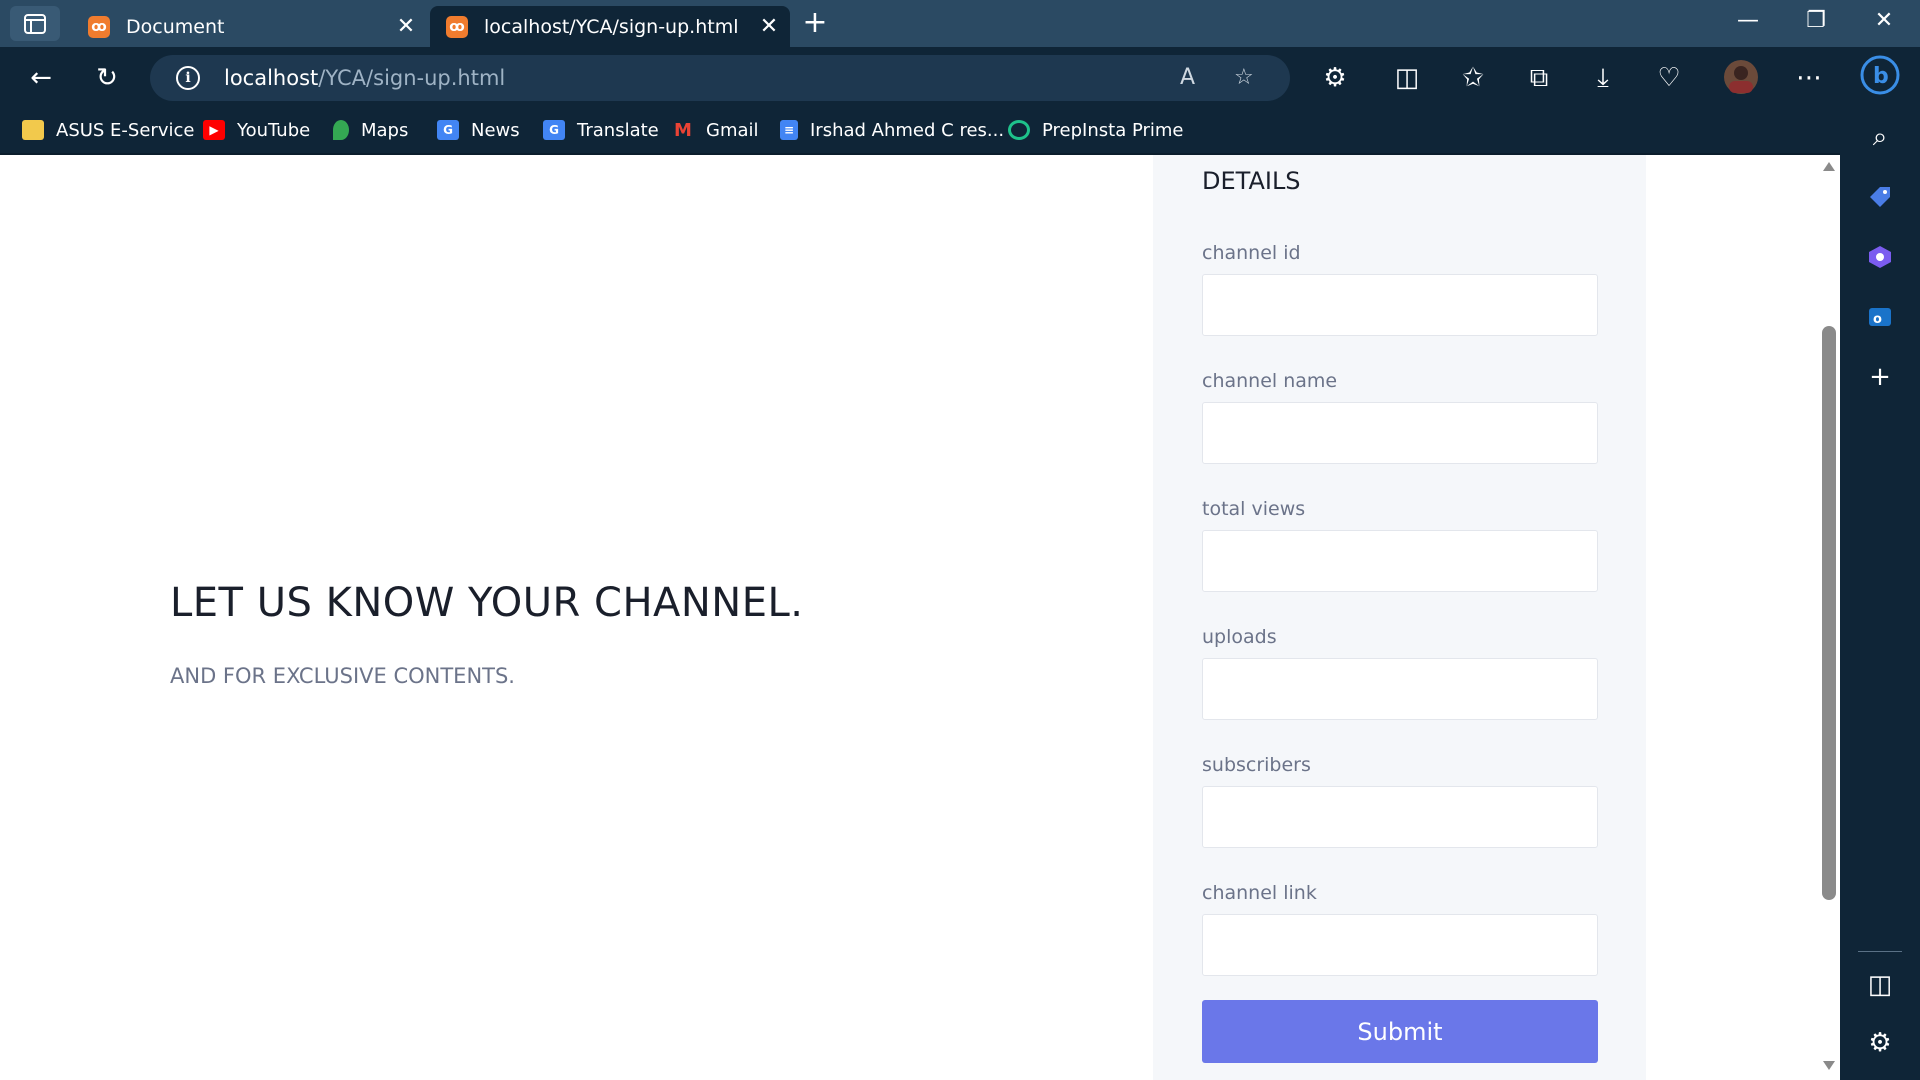 This screenshot has width=1920, height=1080. I want to click on bookmark-news: G News, so click(478, 130).